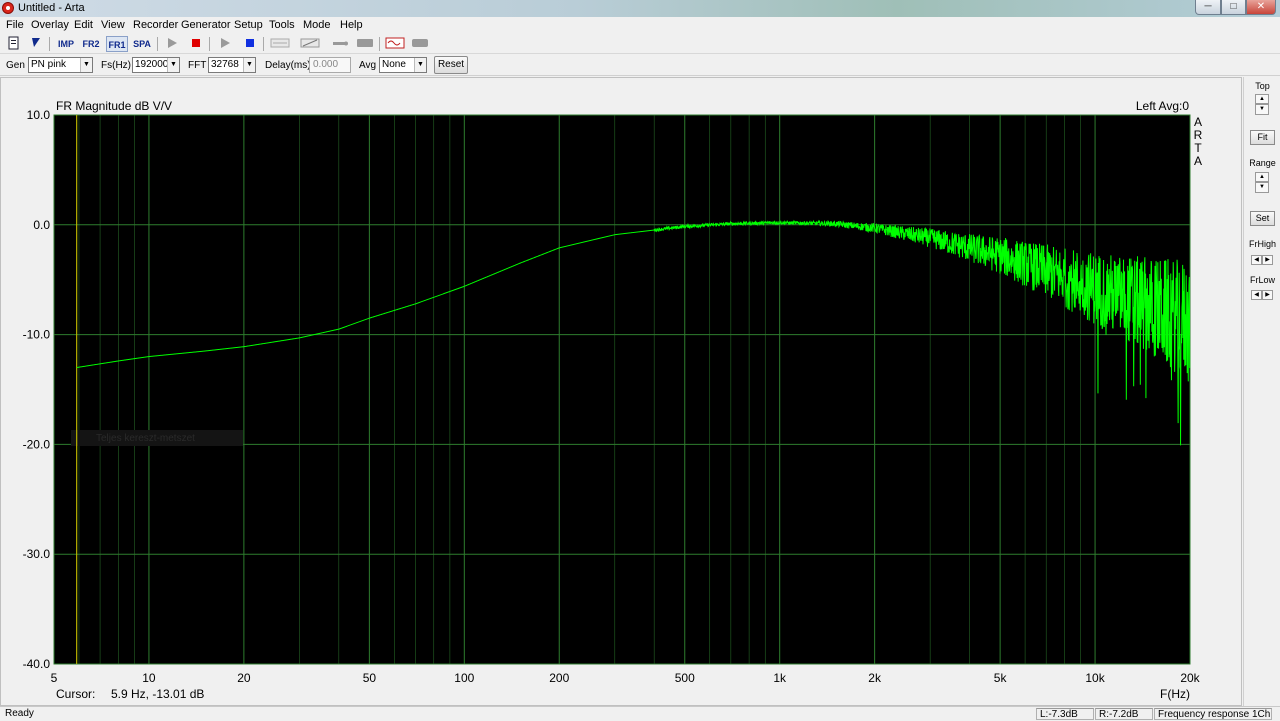  Describe the element at coordinates (41, 225) in the screenshot. I see `y-tick-label: 0.0` at that location.